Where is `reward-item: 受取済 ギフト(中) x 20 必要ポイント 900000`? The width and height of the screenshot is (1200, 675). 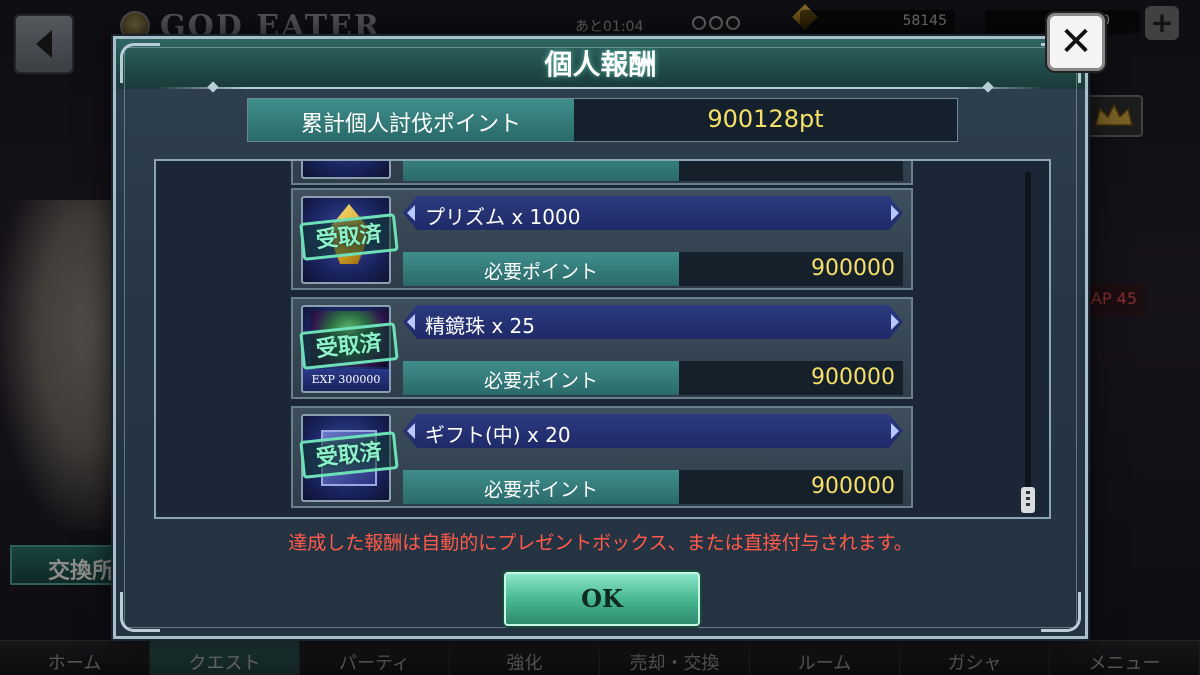 reward-item: 受取済 ギフト(中) x 20 必要ポイント 900000 is located at coordinates (602, 457).